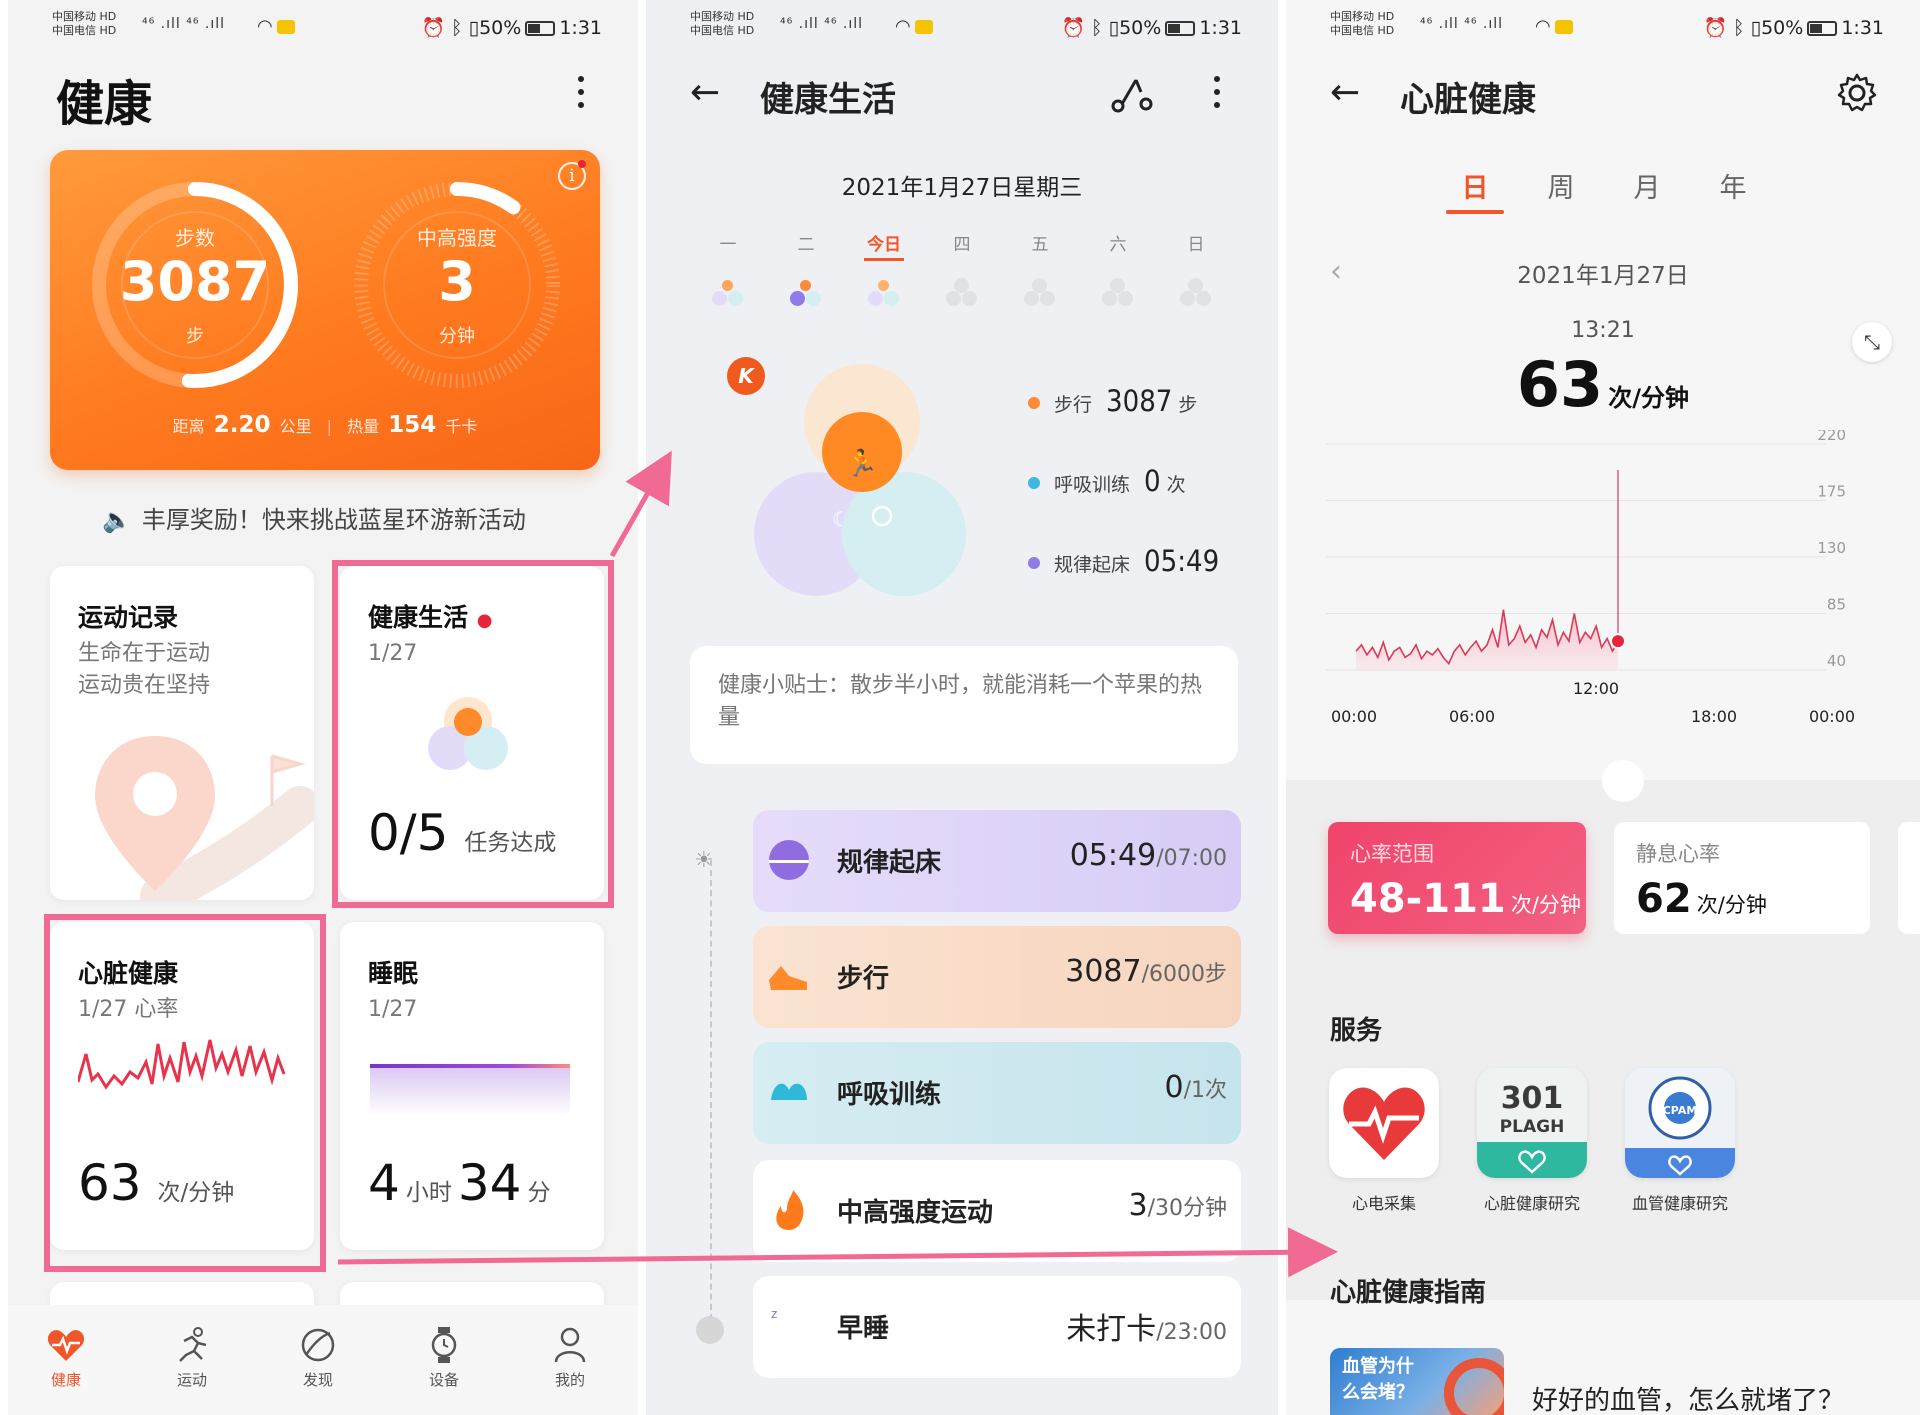 The image size is (1920, 1415). Describe the element at coordinates (1647, 185) in the screenshot. I see `period-tab-2: 月` at that location.